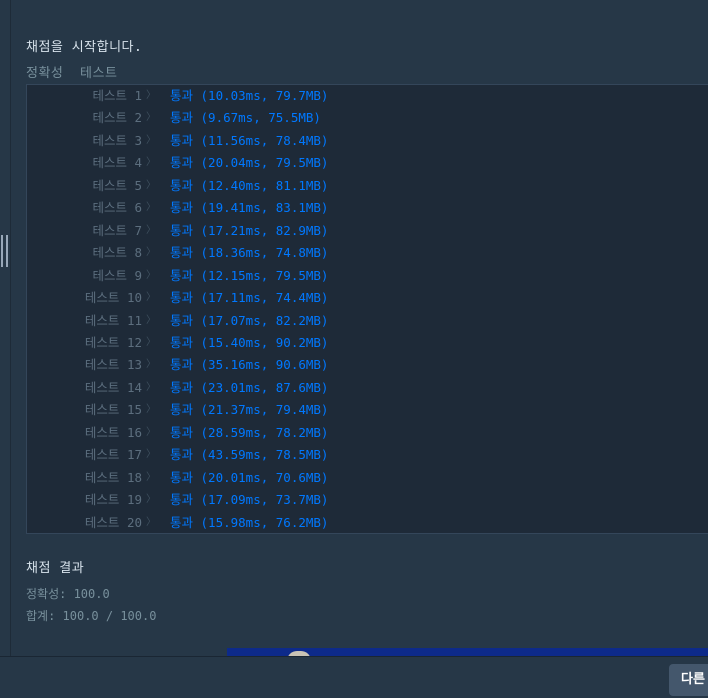 The image size is (708, 698). I want to click on test-result-row: 테스트 15 〉 통과 (21.37ms, 79.4MB), so click(178, 410).